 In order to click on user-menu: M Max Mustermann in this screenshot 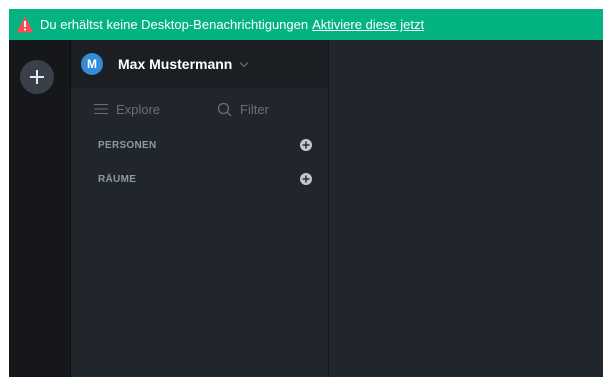, I will do `click(199, 64)`.